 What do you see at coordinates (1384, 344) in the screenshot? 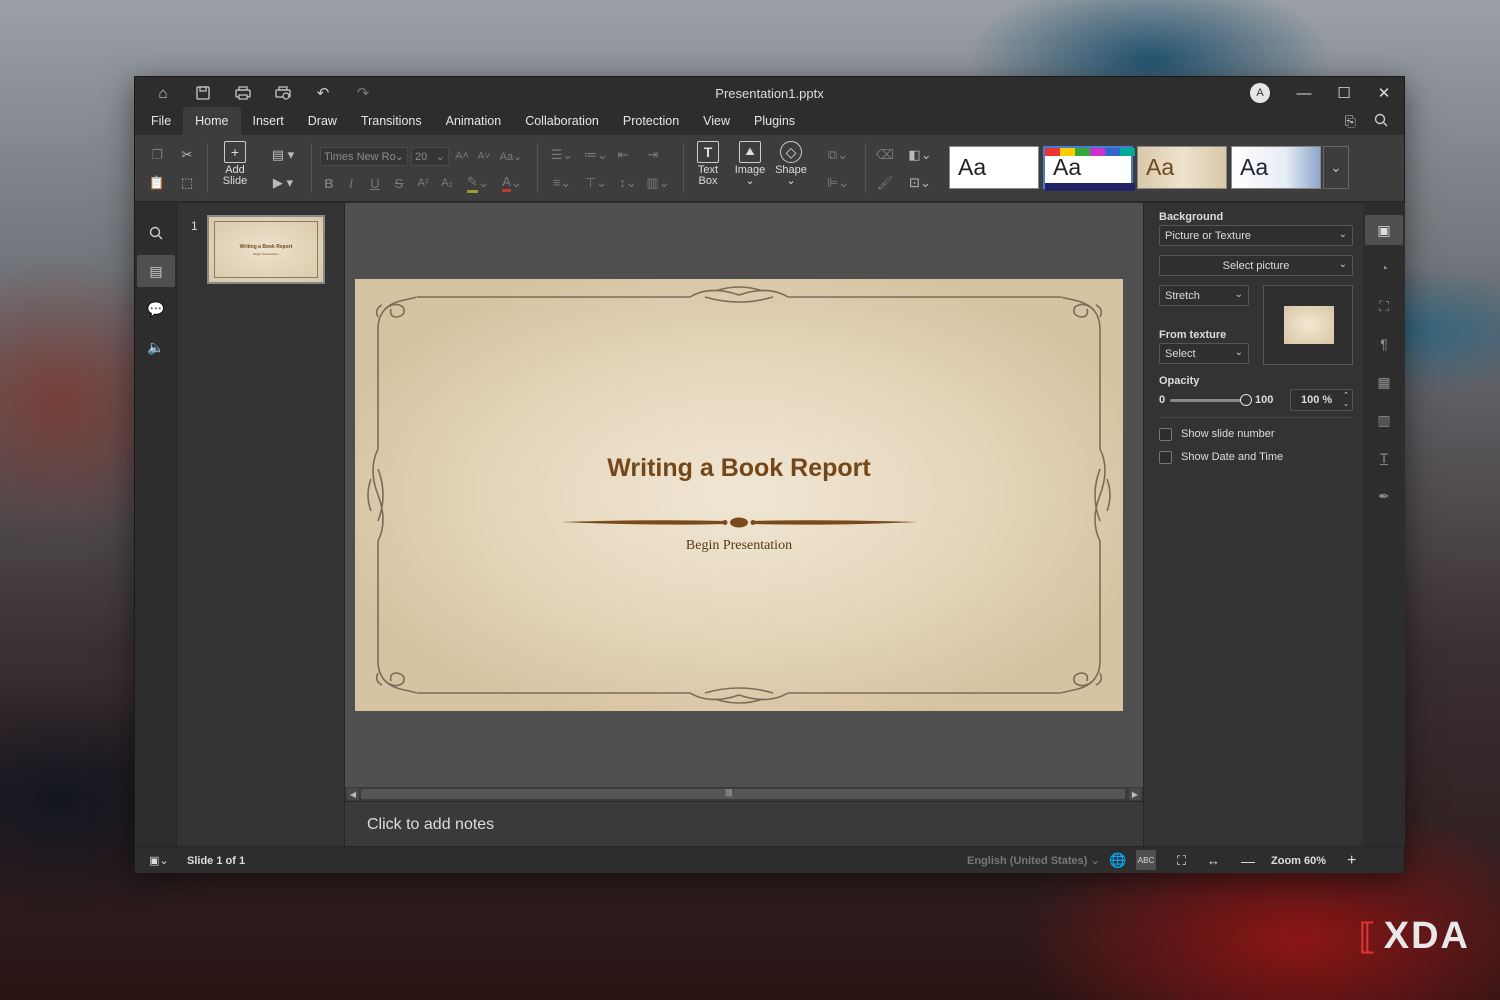
I see `paragraph-settings-icon: ¶` at bounding box center [1384, 344].